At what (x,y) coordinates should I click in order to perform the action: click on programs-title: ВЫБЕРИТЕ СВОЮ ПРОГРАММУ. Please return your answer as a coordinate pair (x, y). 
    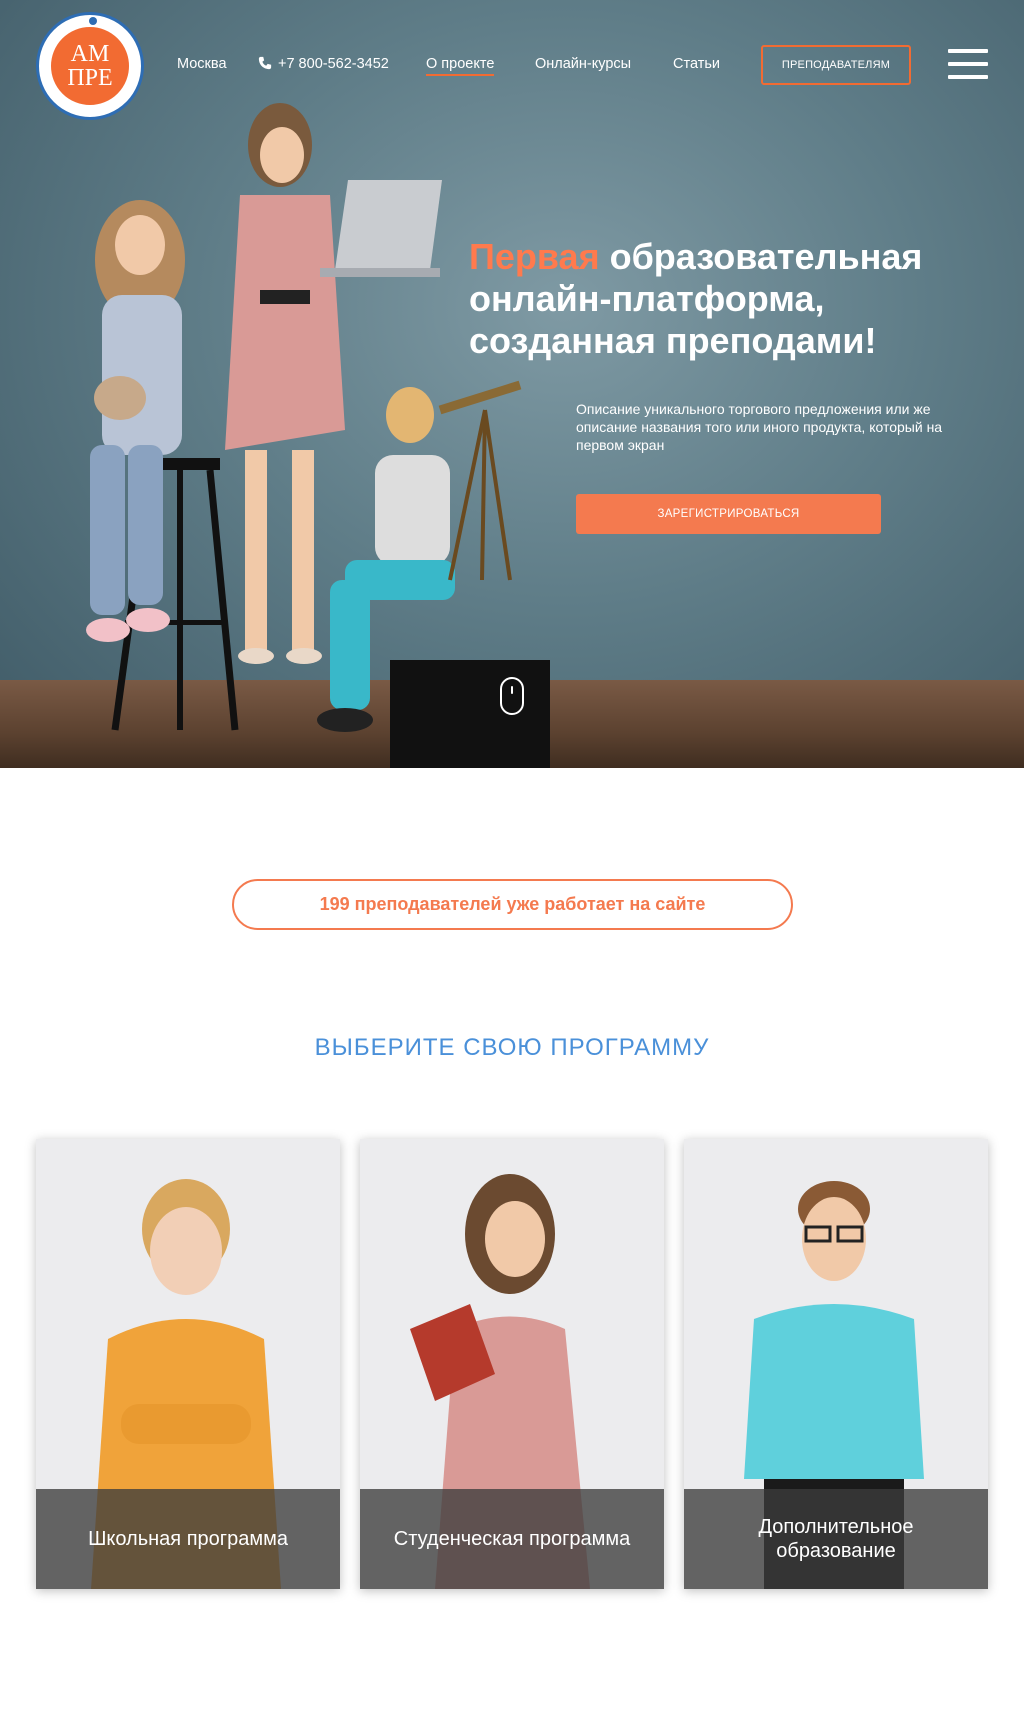
    Looking at the image, I should click on (512, 1047).